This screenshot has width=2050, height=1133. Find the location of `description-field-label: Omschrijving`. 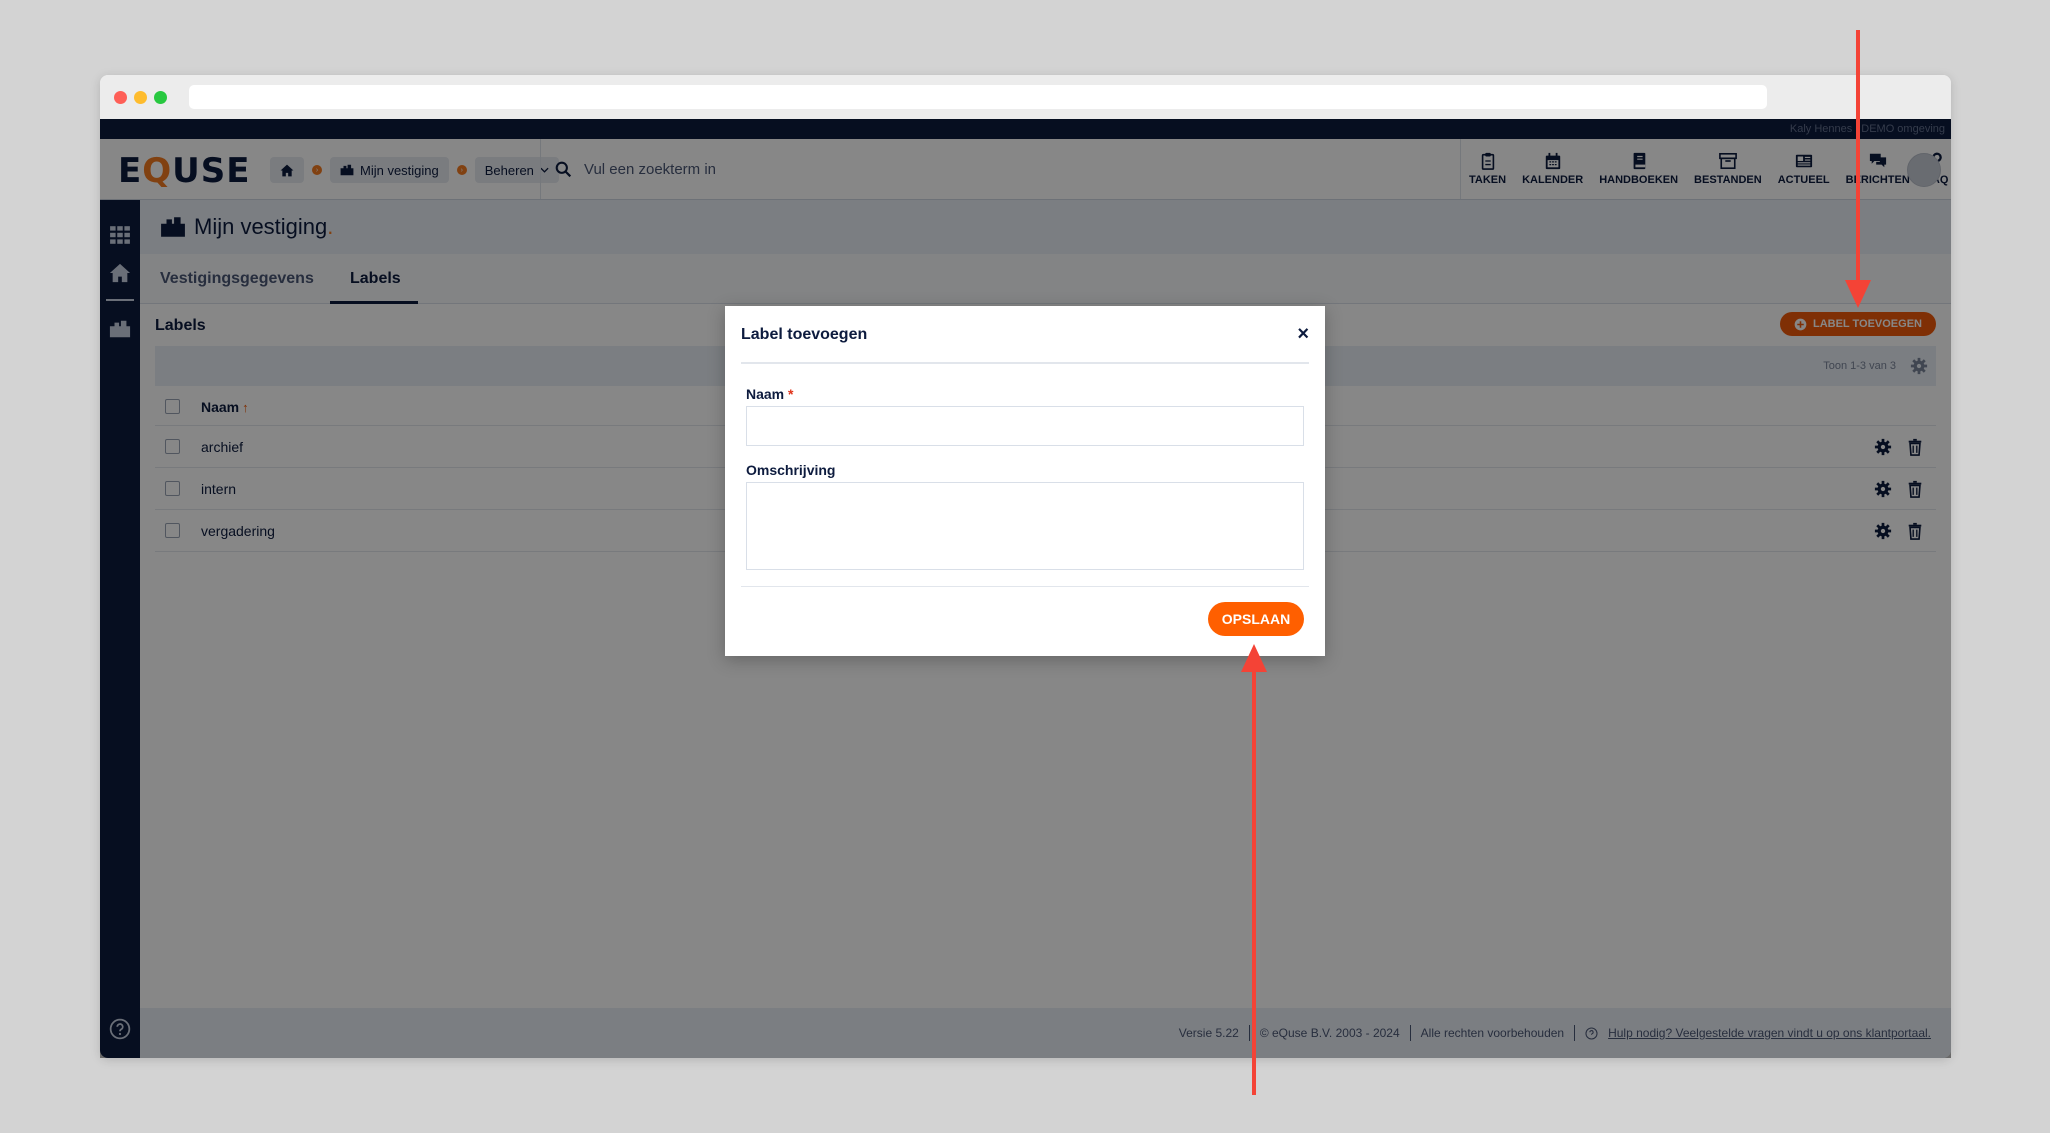

description-field-label: Omschrijving is located at coordinates (791, 470).